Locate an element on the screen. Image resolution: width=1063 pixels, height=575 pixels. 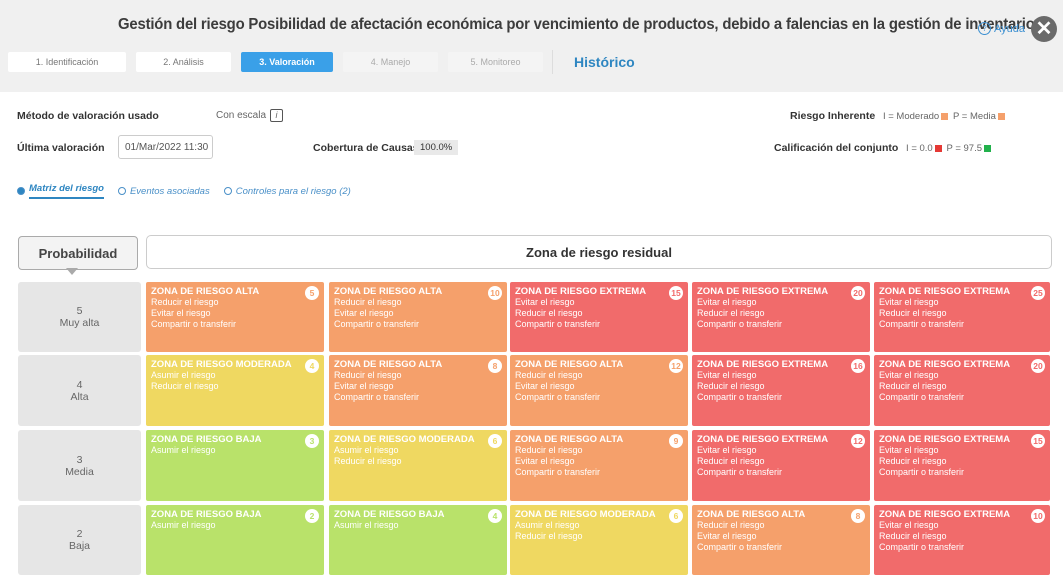
probability-name: Baja is located at coordinates (79, 546).